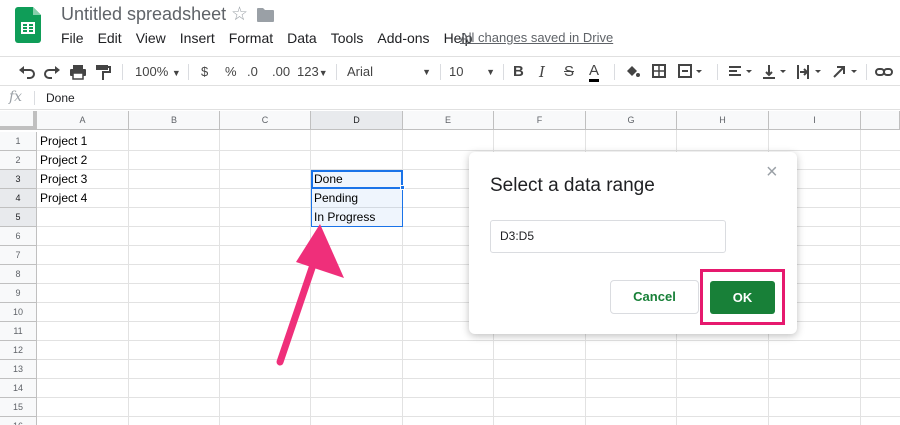 Image resolution: width=900 pixels, height=425 pixels. Describe the element at coordinates (28, 25) in the screenshot. I see `sheets-logo-icon` at that location.